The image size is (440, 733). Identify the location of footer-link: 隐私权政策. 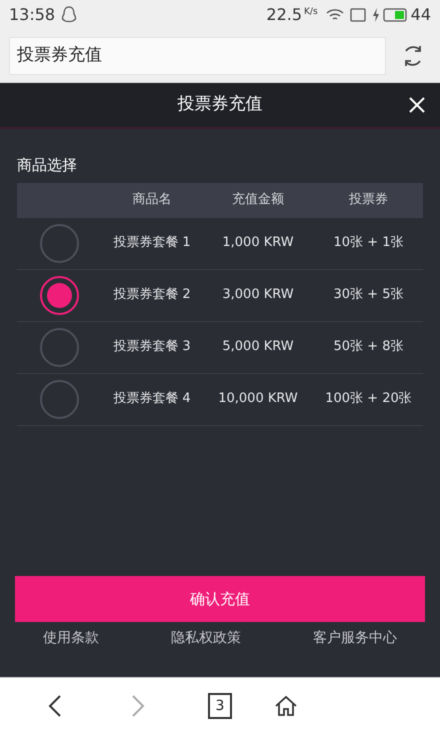
(206, 638).